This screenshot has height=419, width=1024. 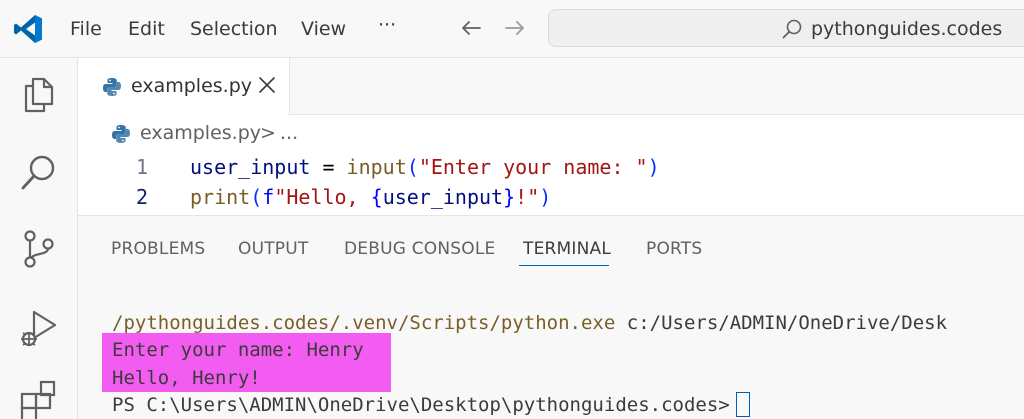 What do you see at coordinates (234, 29) in the screenshot?
I see `menu-selection: Selection` at bounding box center [234, 29].